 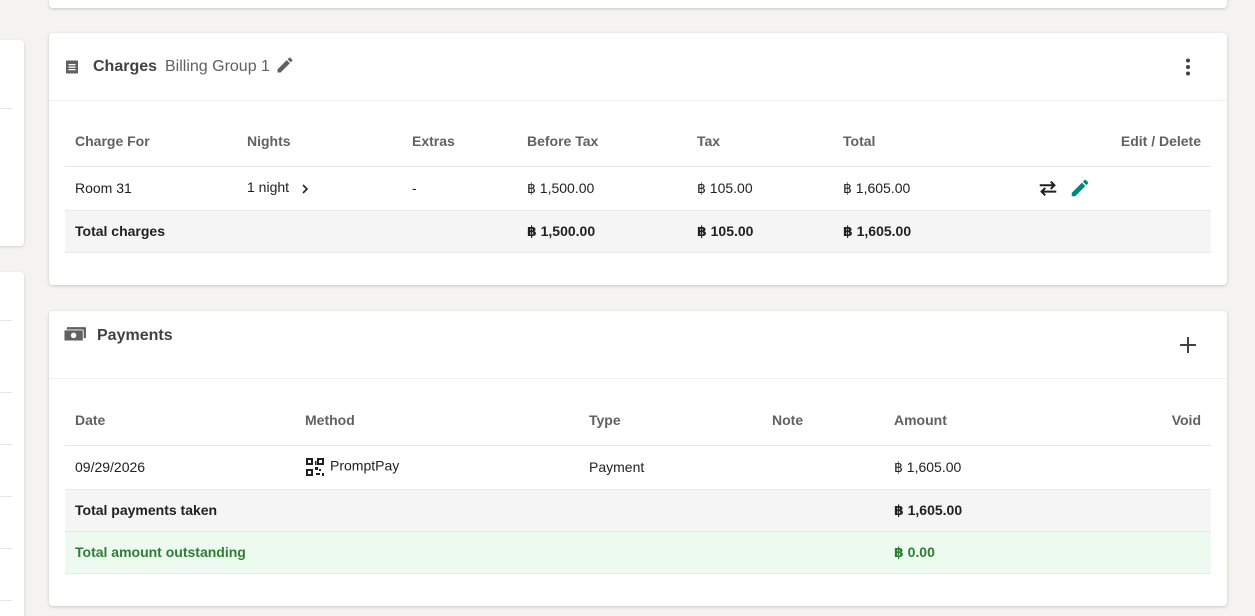 What do you see at coordinates (760, 231) in the screenshot?
I see `total-tax: ฿ 105.00` at bounding box center [760, 231].